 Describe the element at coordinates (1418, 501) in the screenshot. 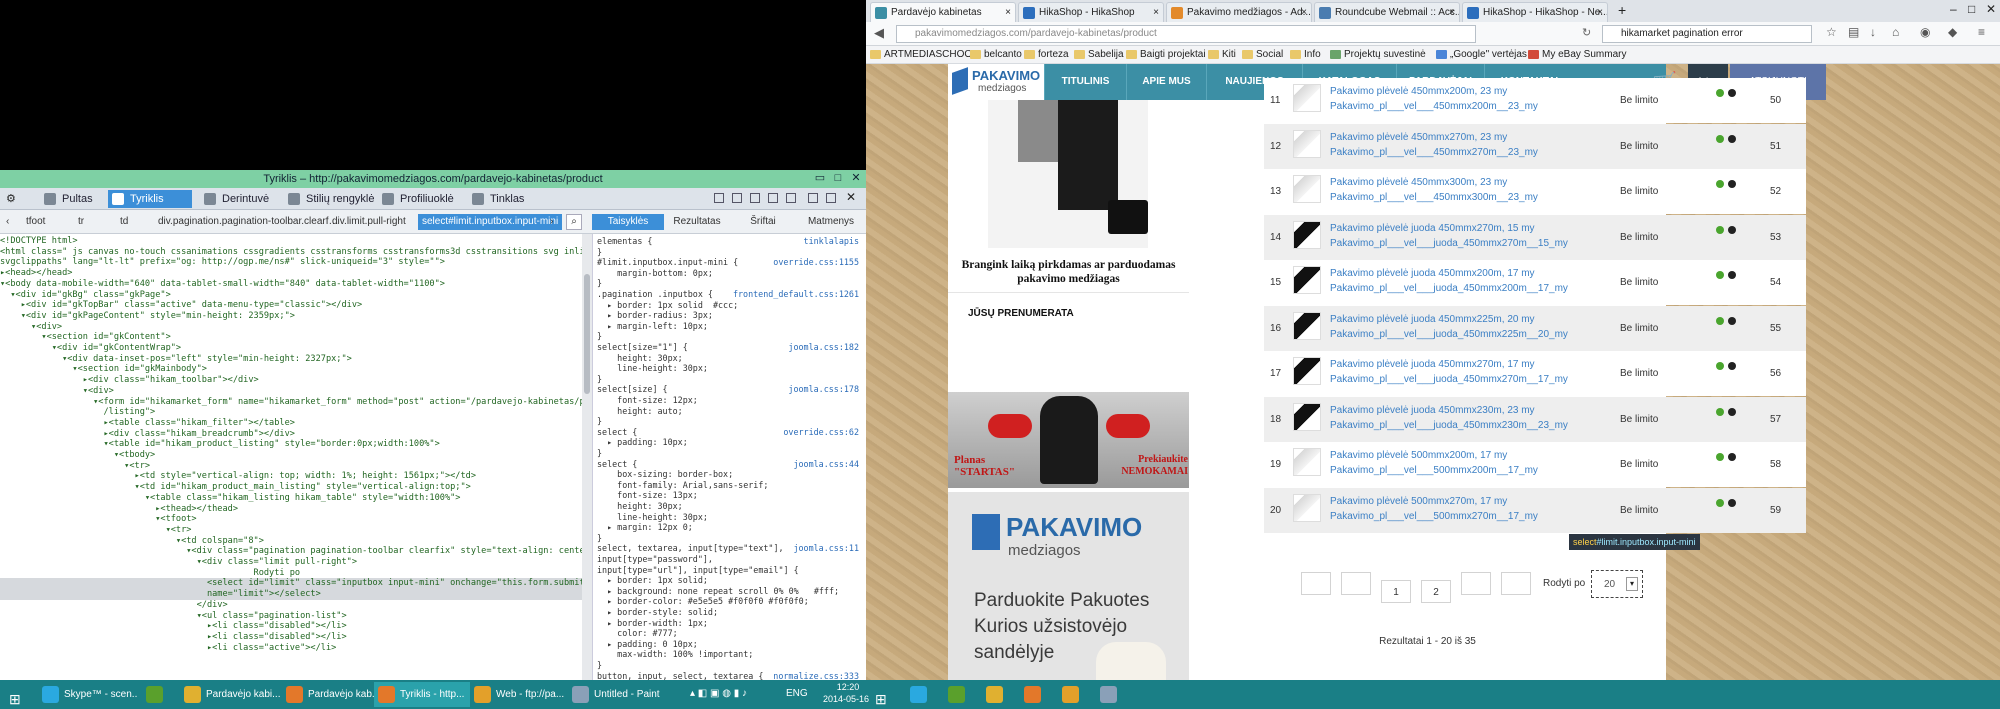

I see `product-name-link: Pakavimo plėvelė 500mmx270m, 17 my` at that location.